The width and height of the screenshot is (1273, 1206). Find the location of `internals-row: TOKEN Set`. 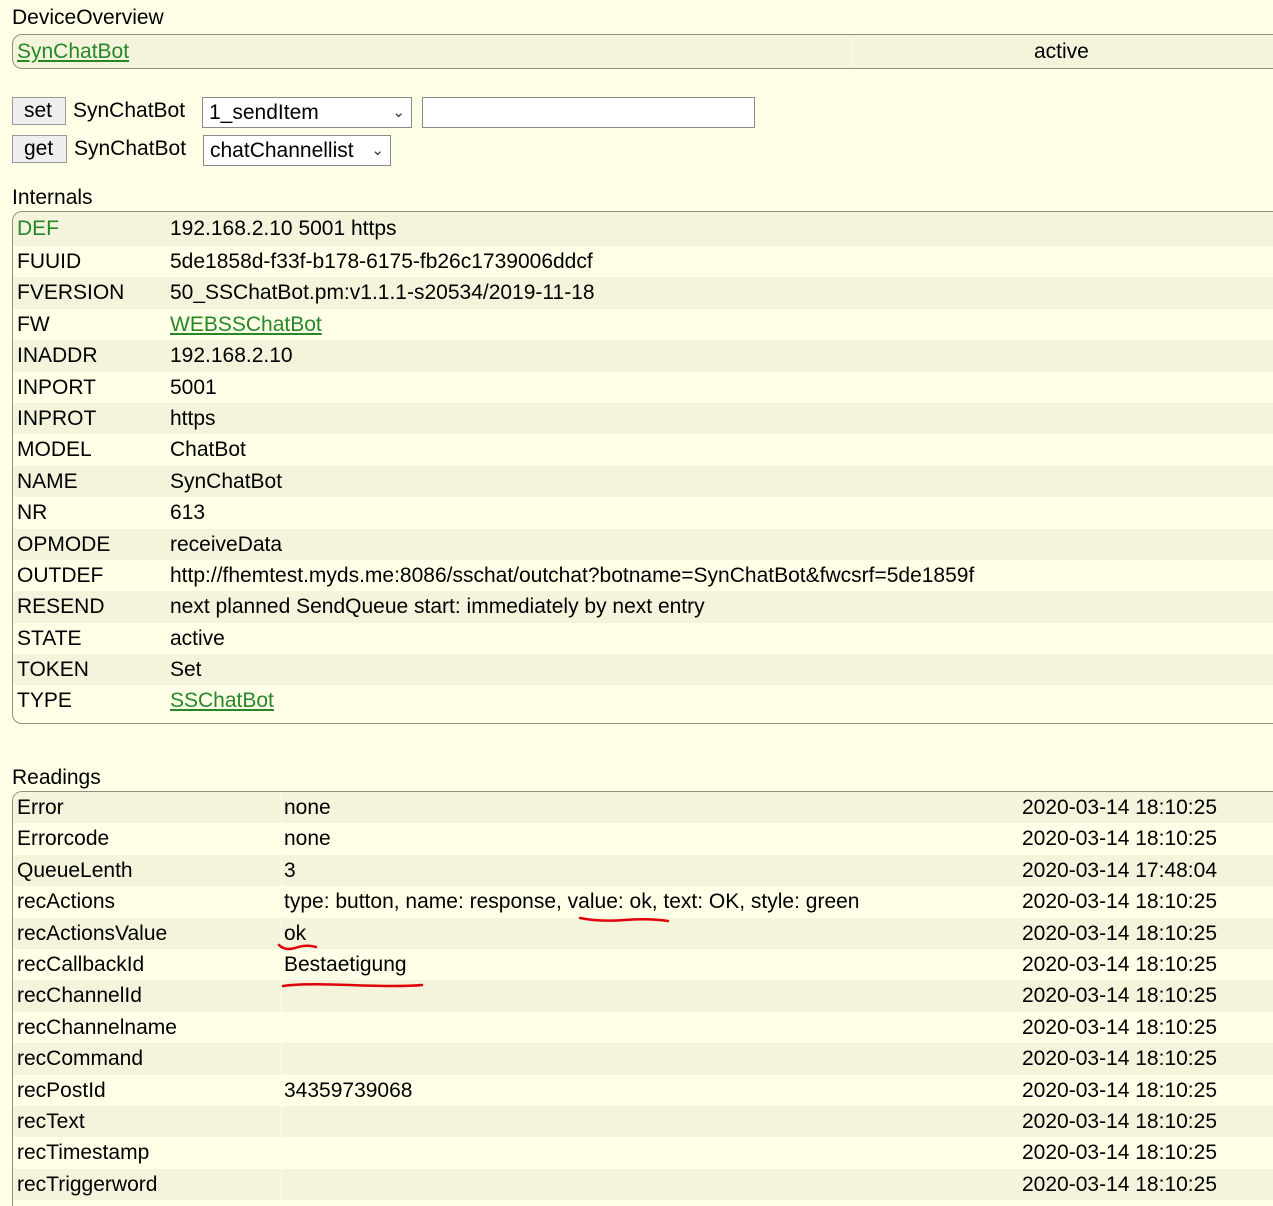

internals-row: TOKEN Set is located at coordinates (643, 670).